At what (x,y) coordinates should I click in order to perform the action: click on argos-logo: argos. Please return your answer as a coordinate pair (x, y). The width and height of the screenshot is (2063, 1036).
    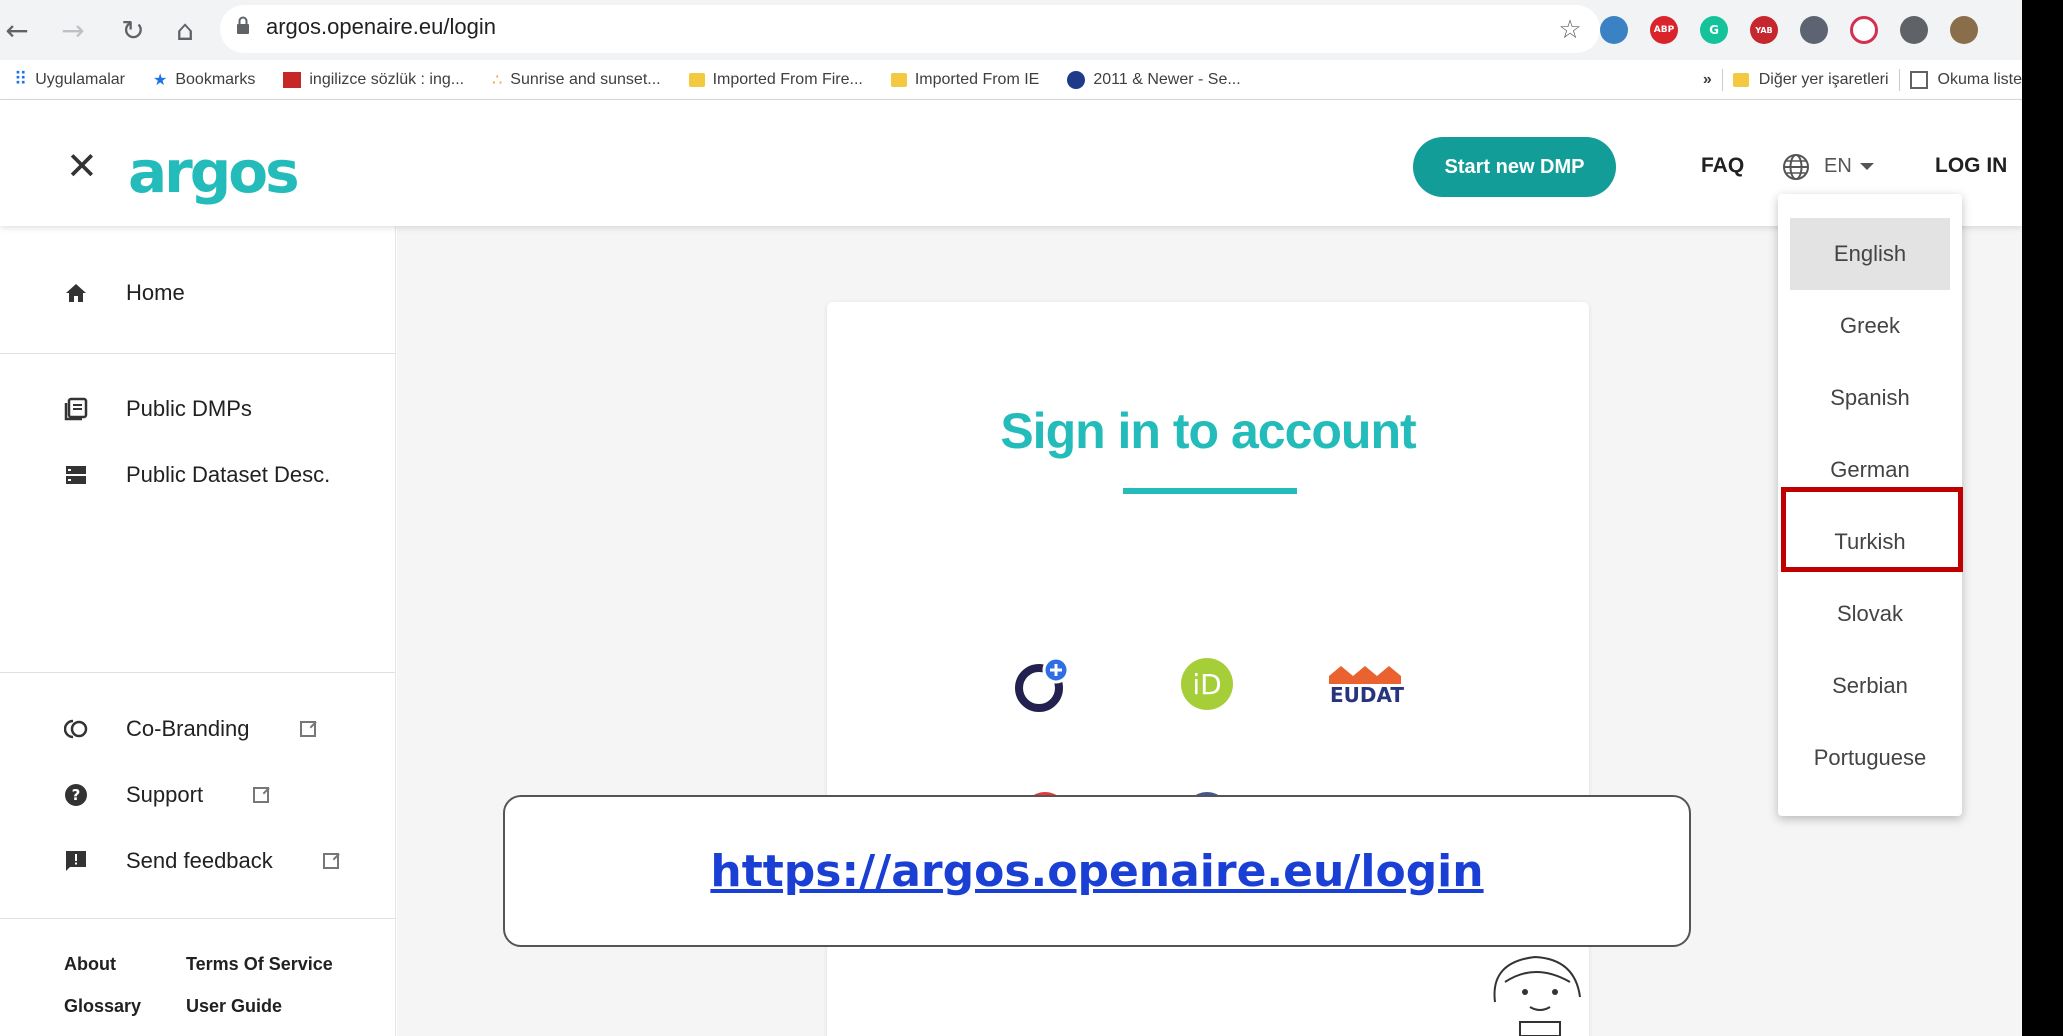
    Looking at the image, I should click on (214, 172).